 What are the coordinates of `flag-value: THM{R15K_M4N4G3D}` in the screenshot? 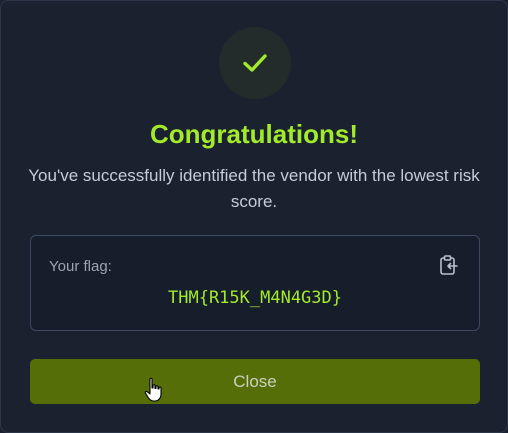 It's located at (255, 298).